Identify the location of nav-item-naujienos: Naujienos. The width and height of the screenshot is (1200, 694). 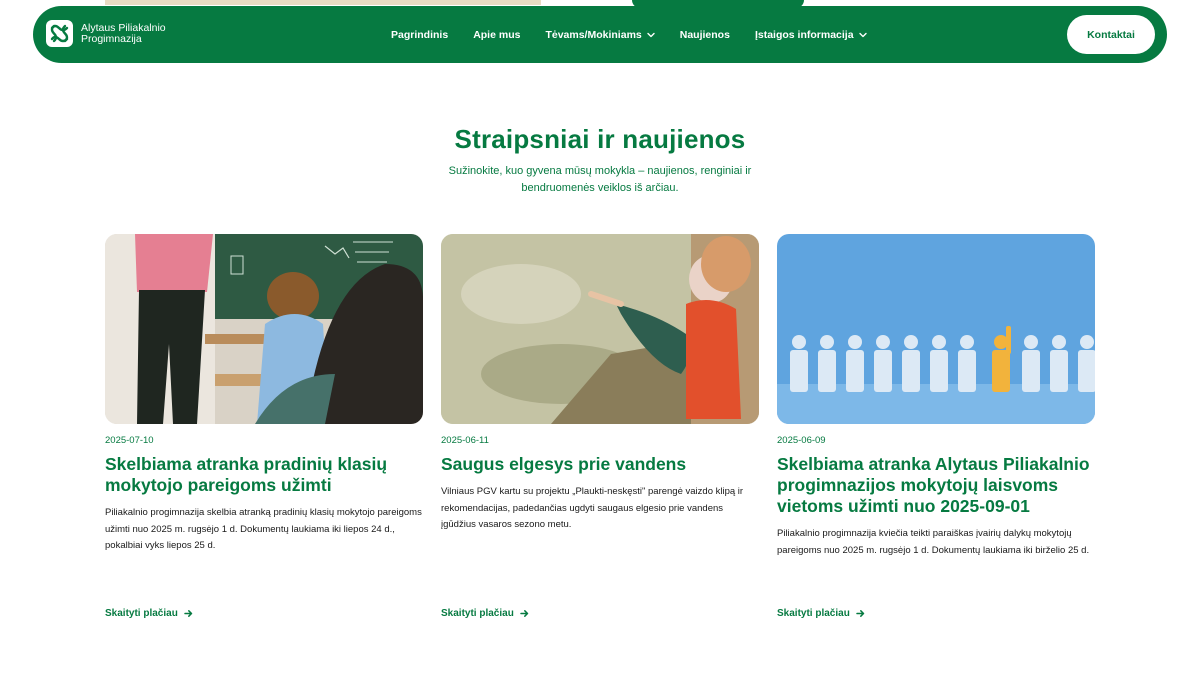
(705, 35).